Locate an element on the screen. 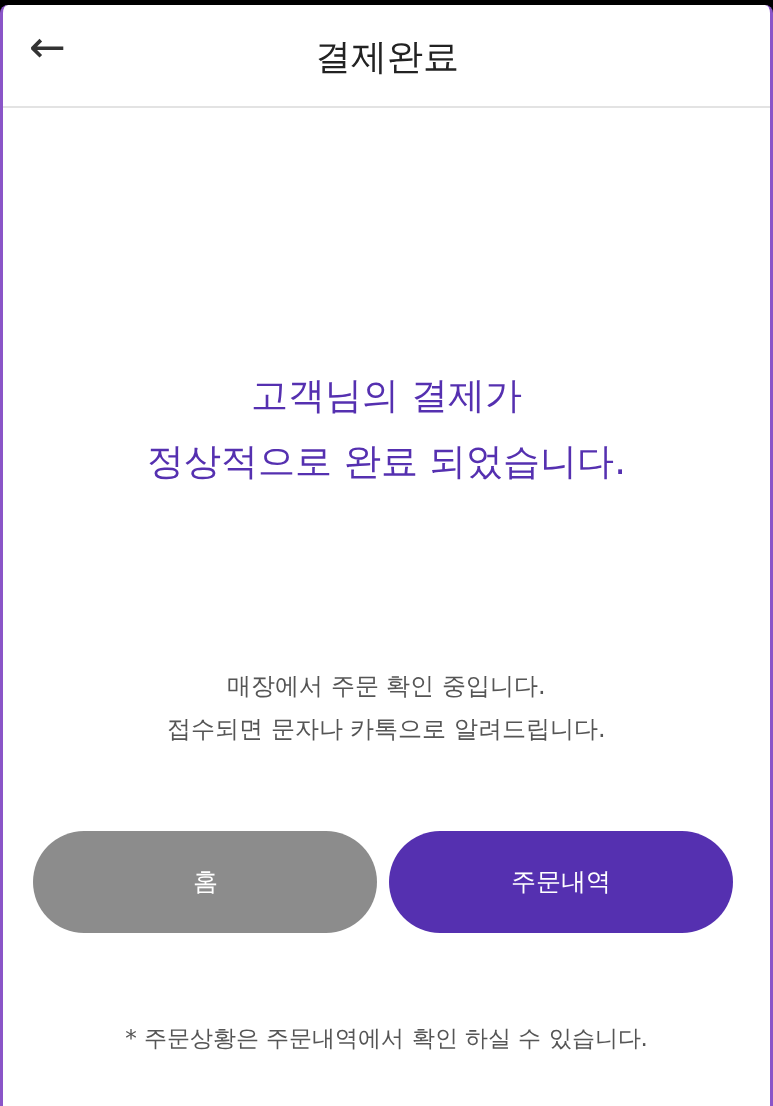 This screenshot has height=1106, width=773. info-text: 매장에서 주문 확인 중입니다. is located at coordinates (386, 686).